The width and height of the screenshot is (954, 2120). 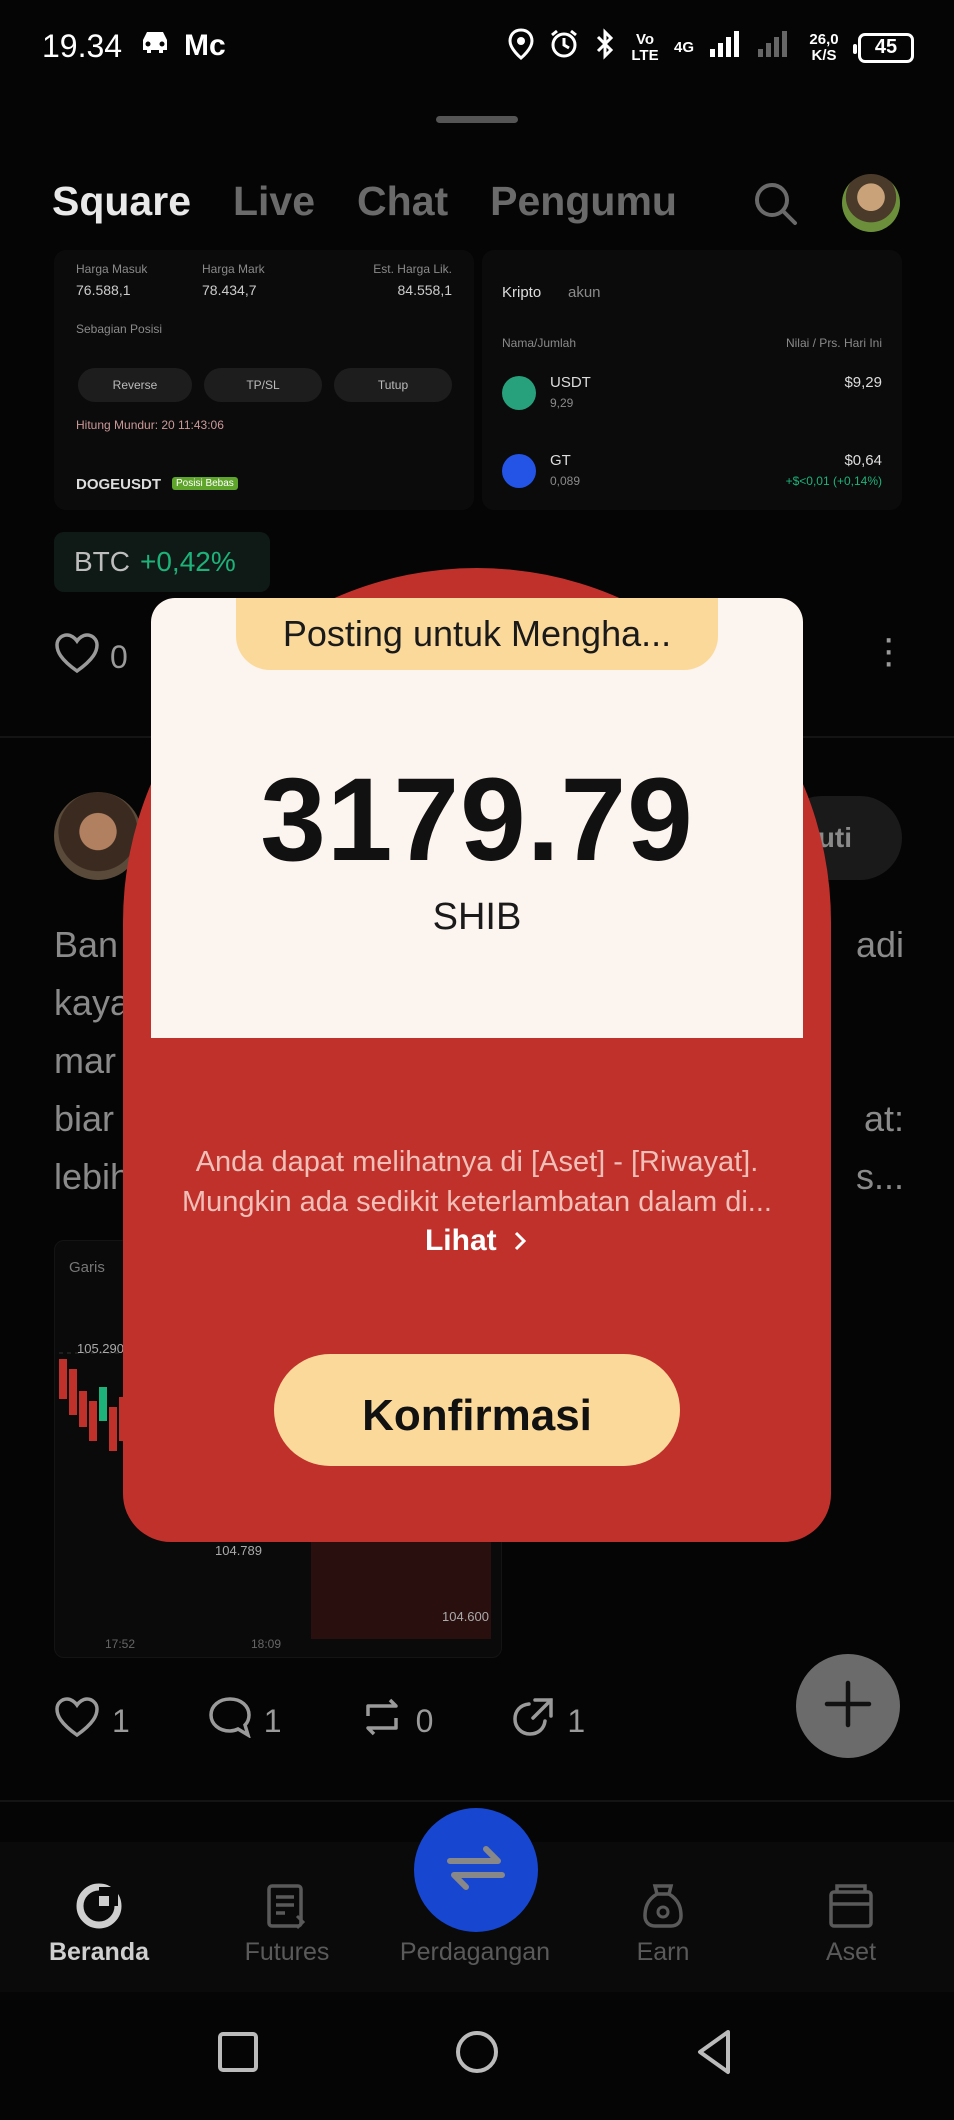 I want to click on coin-change: +$<0,01 (+0,14%), so click(x=833, y=481).